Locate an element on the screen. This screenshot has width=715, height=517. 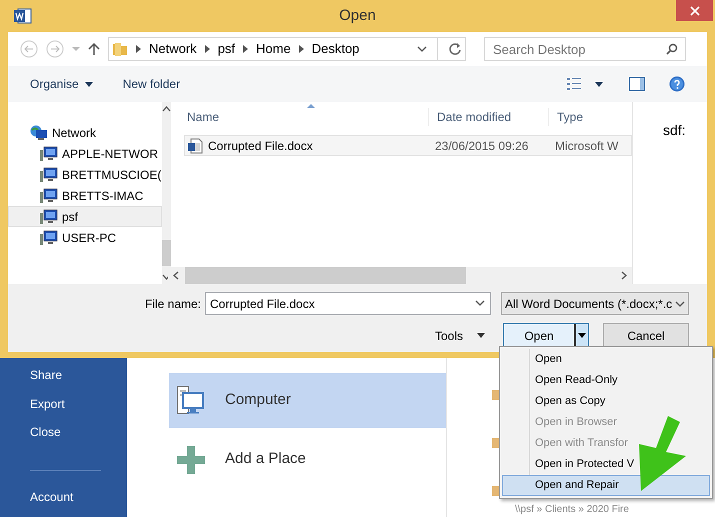
close-button is located at coordinates (694, 10).